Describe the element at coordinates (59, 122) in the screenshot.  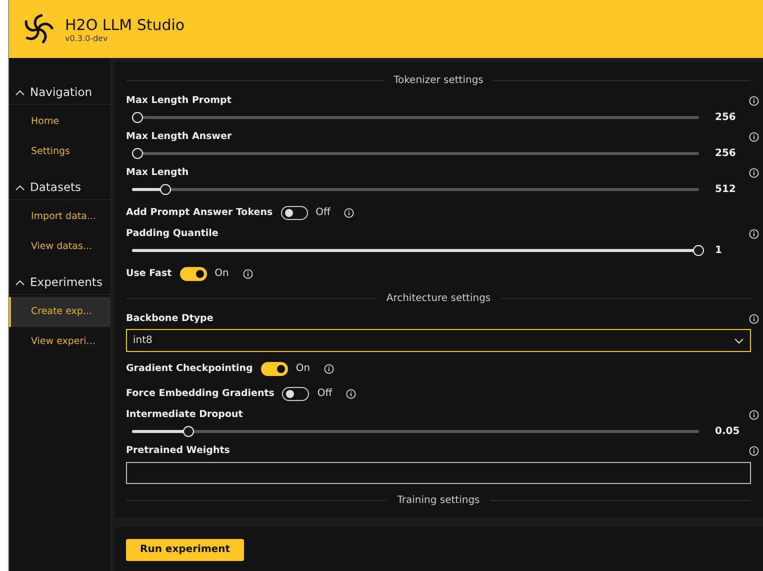
I see `sidebar-item: Home` at that location.